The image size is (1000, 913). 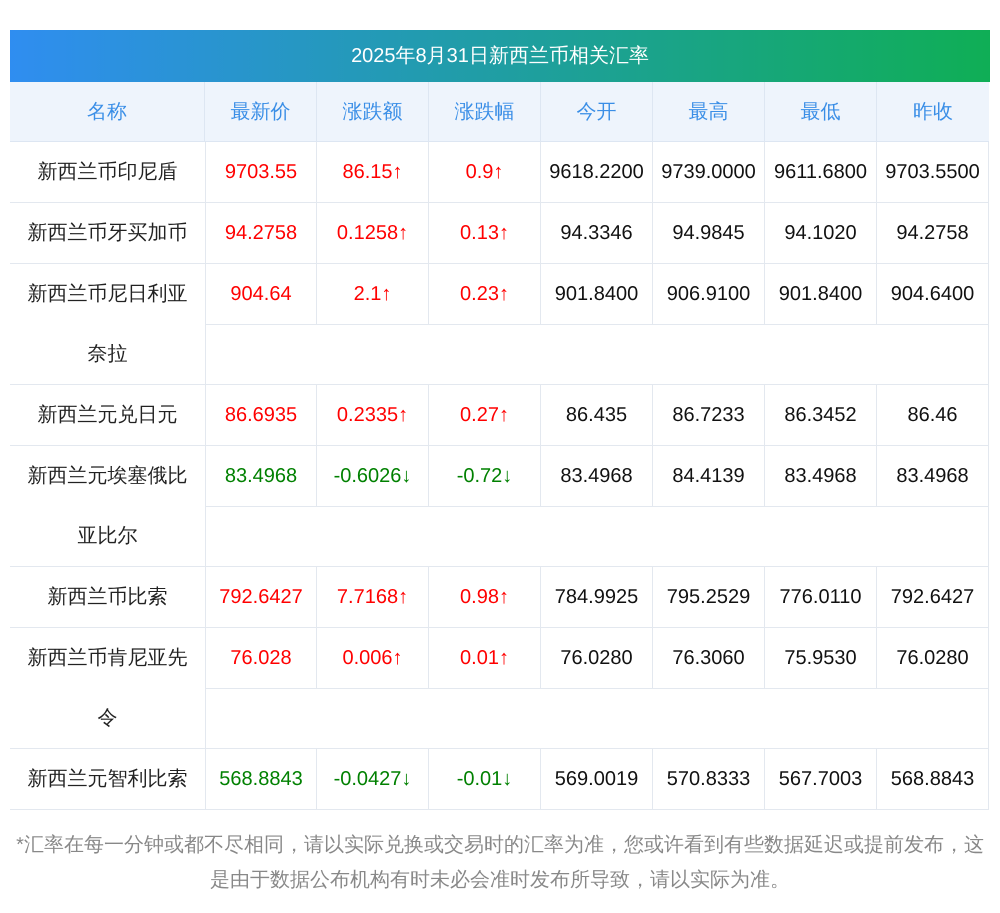 What do you see at coordinates (485, 415) in the screenshot?
I see `table-cell: 0.27↑` at bounding box center [485, 415].